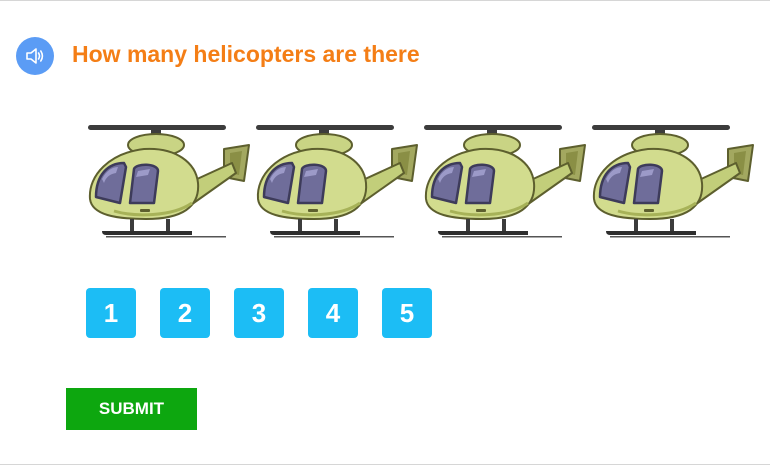  I want to click on question-text: How many helicopters are there, so click(246, 54).